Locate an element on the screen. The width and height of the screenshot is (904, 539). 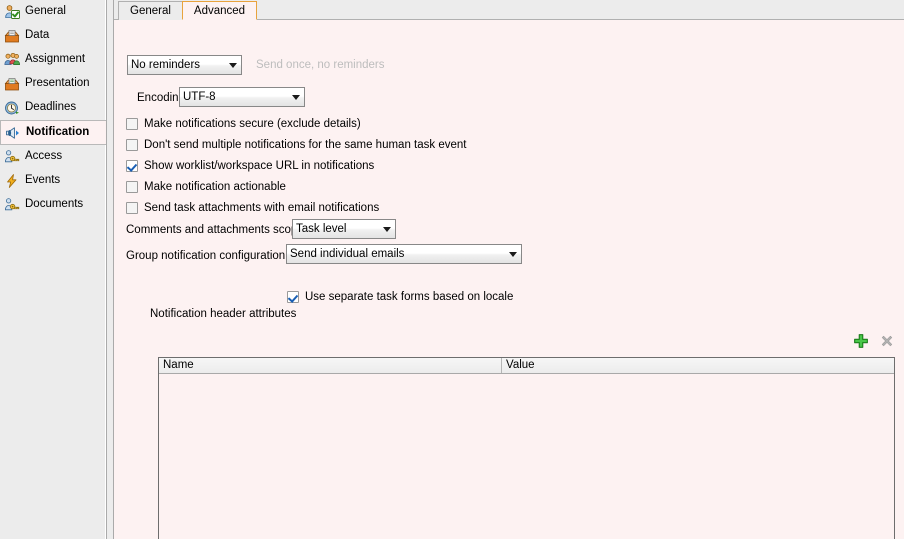
sidebar-item-documents: Documents is located at coordinates (52, 205).